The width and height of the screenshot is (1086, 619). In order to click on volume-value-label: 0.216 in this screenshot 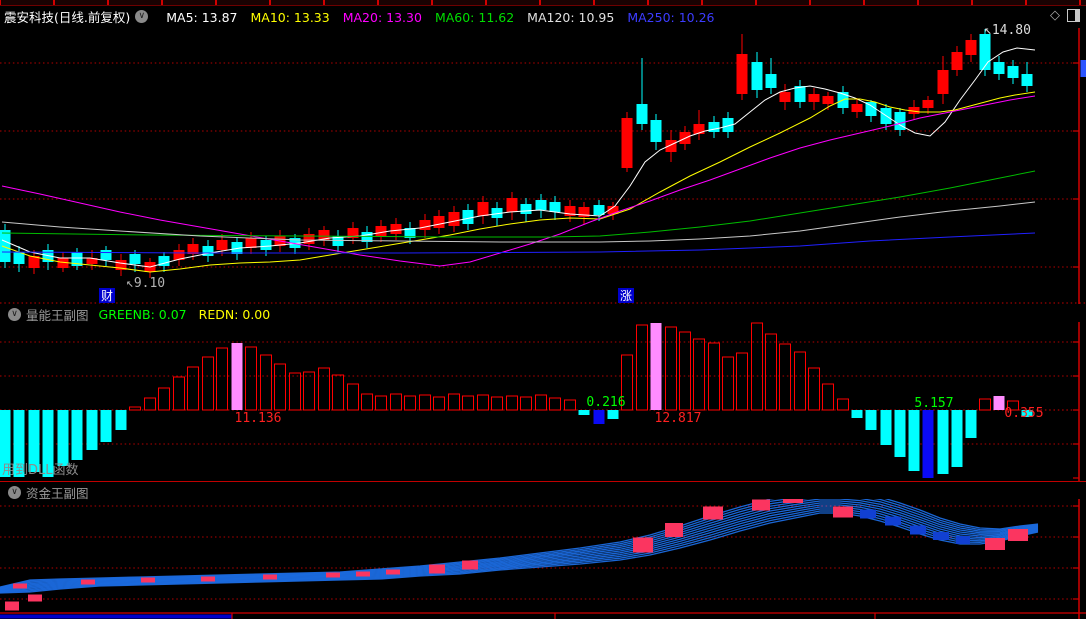, I will do `click(605, 402)`.